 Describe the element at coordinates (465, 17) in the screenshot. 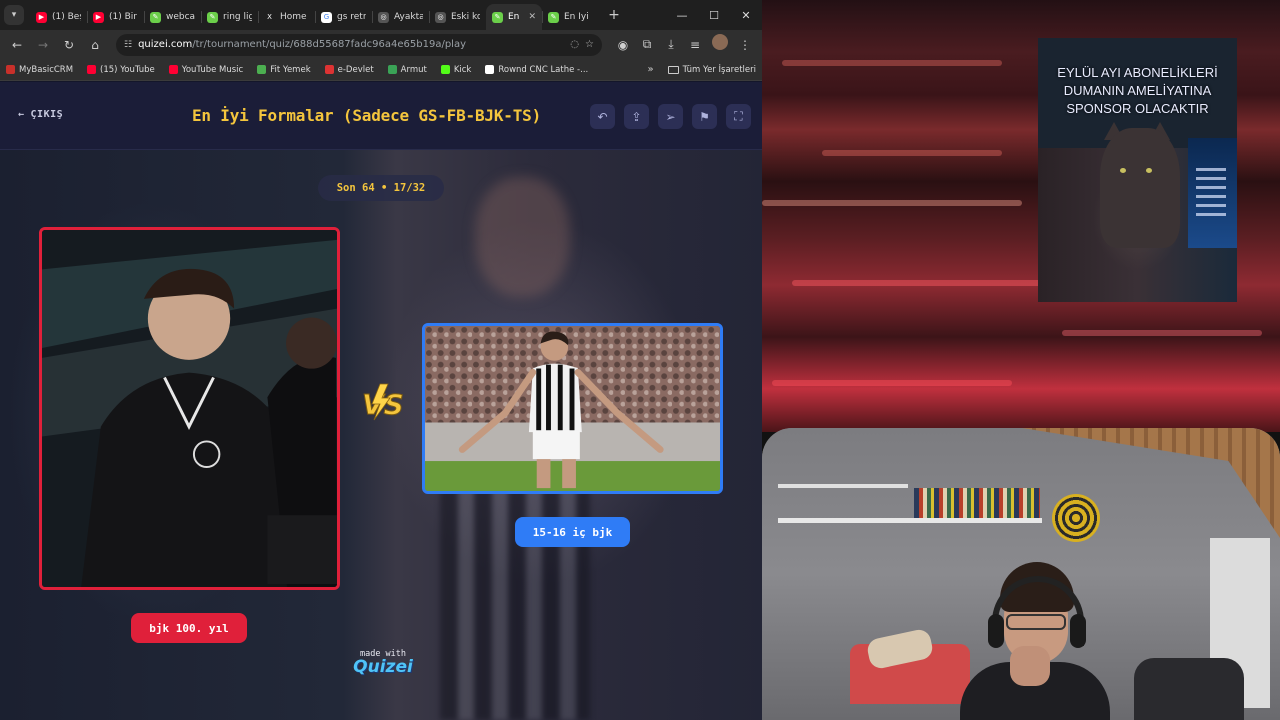

I see `tab-title: Eski ko` at that location.